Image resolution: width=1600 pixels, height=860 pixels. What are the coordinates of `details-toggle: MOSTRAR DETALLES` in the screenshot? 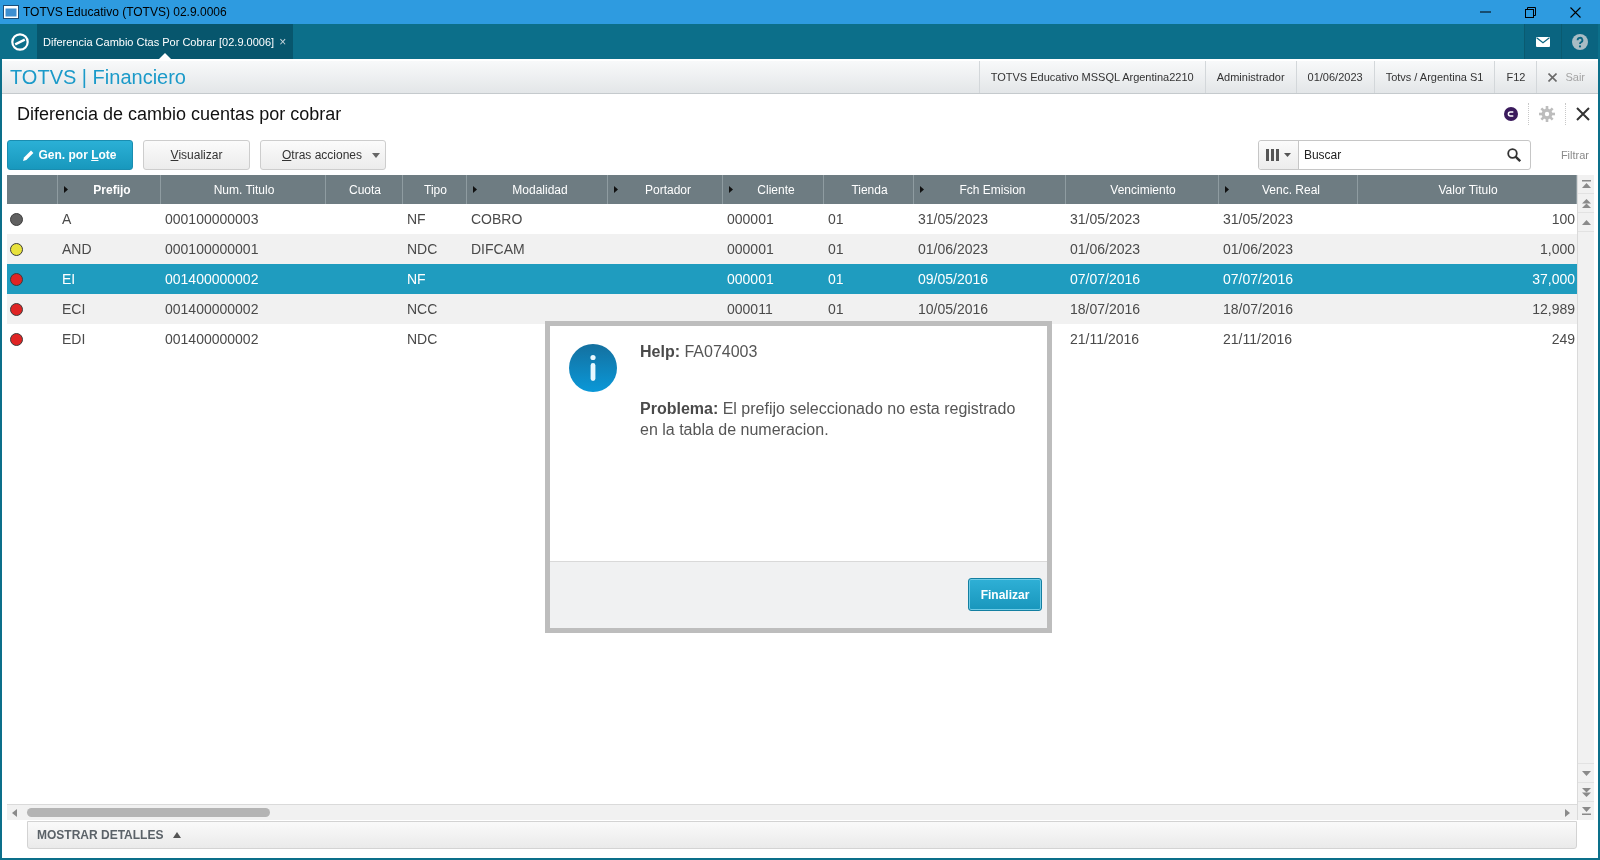 It's located at (802, 835).